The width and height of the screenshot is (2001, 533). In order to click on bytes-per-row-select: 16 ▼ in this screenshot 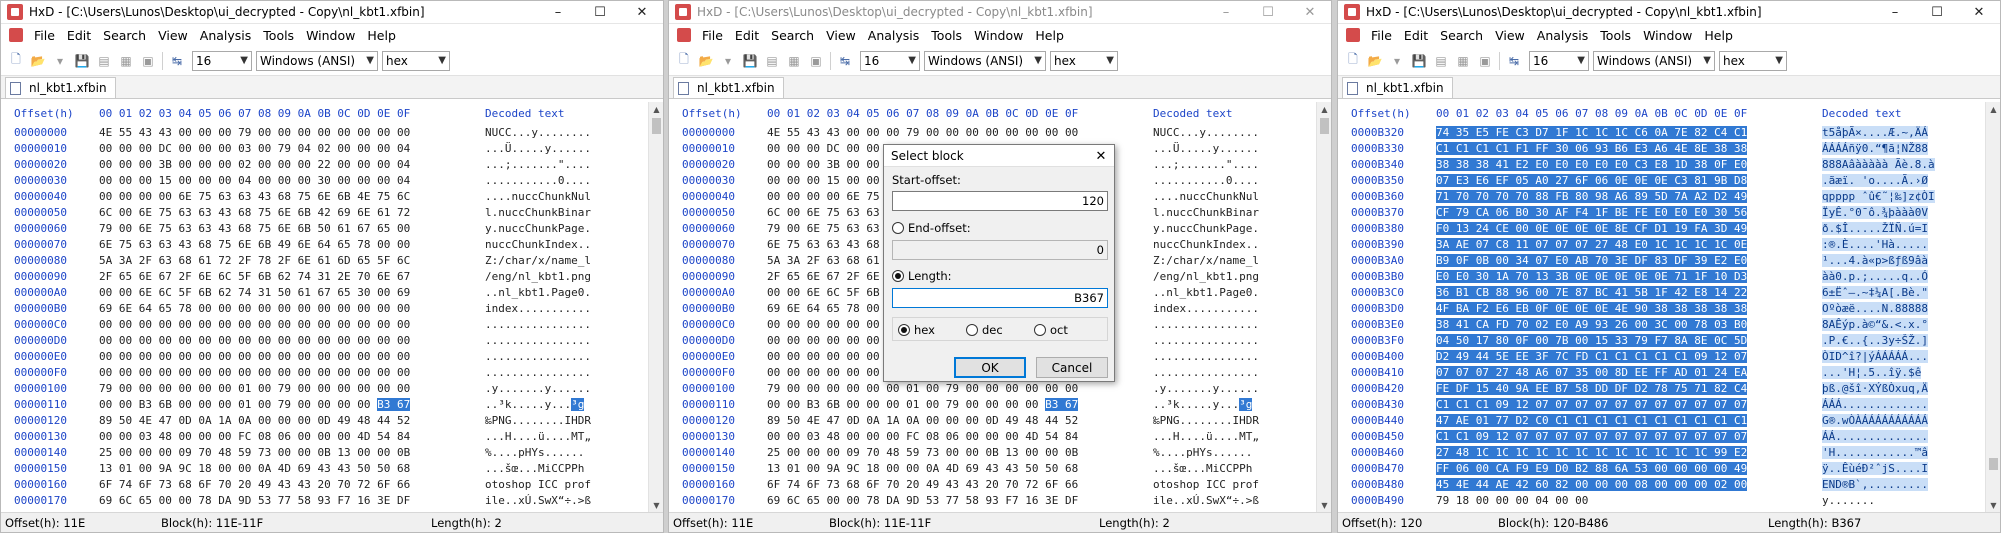, I will do `click(222, 60)`.